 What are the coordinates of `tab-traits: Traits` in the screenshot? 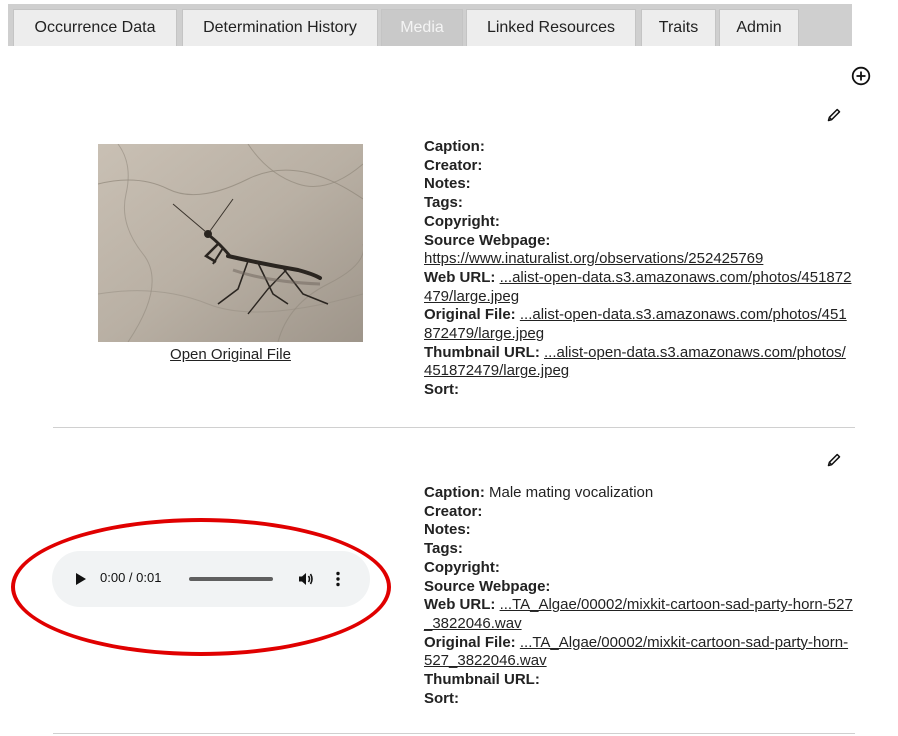 It's located at (678, 27).